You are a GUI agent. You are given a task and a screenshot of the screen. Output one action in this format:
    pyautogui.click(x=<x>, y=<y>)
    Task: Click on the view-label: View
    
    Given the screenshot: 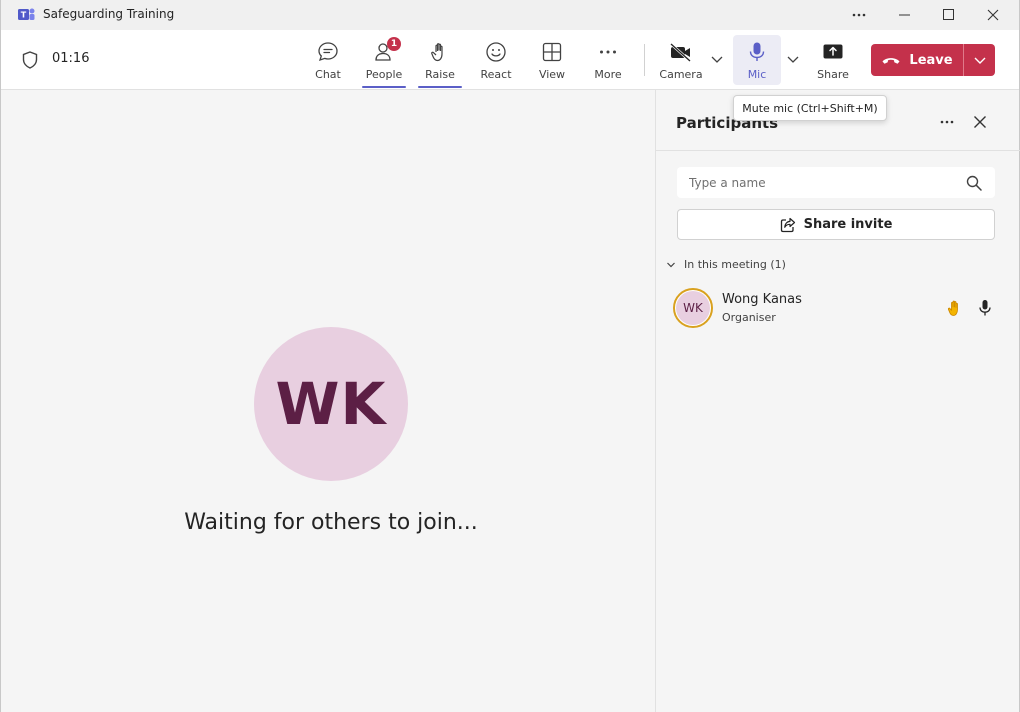 What is the action you would take?
    pyautogui.click(x=552, y=74)
    